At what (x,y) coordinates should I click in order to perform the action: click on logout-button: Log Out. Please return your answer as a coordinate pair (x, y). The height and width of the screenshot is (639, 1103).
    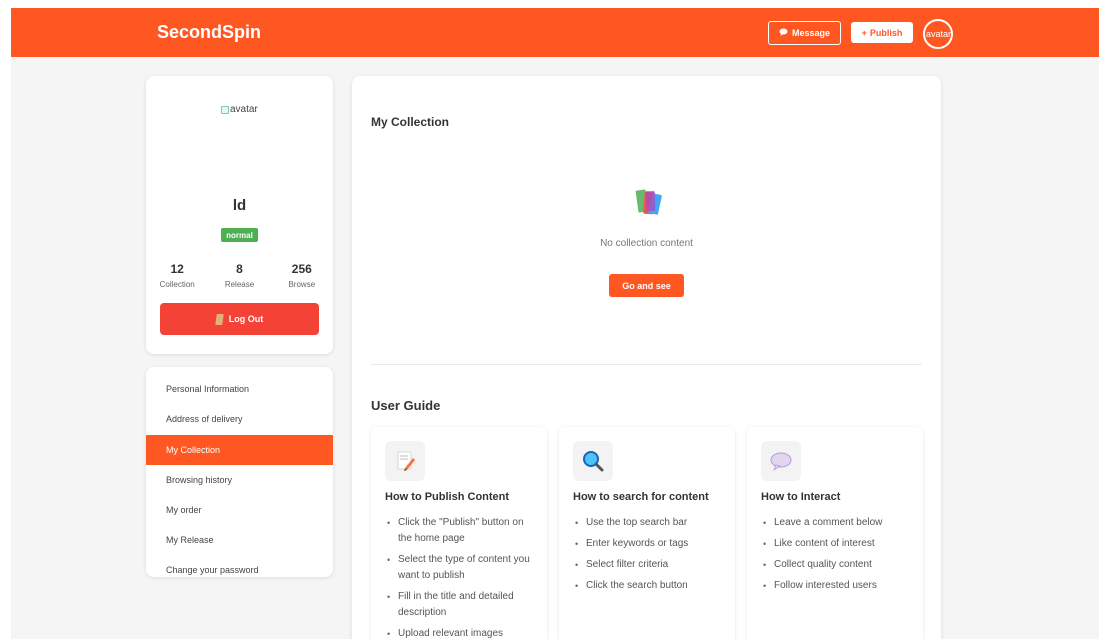
    Looking at the image, I should click on (239, 319).